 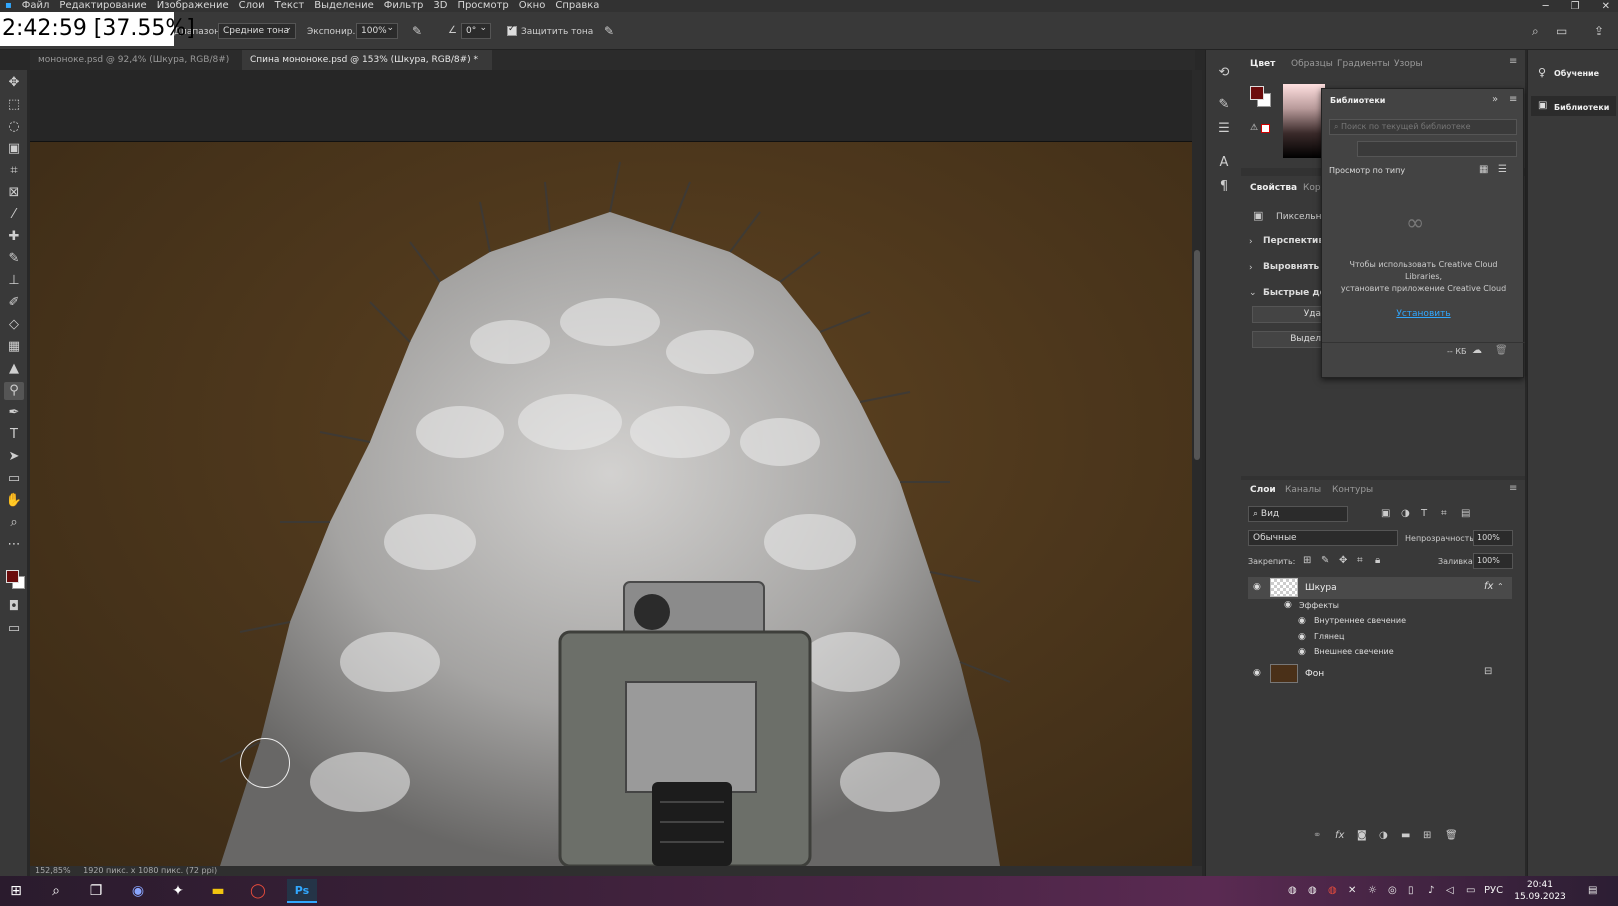 I want to click on tab-paths: Контуры, so click(x=1352, y=490).